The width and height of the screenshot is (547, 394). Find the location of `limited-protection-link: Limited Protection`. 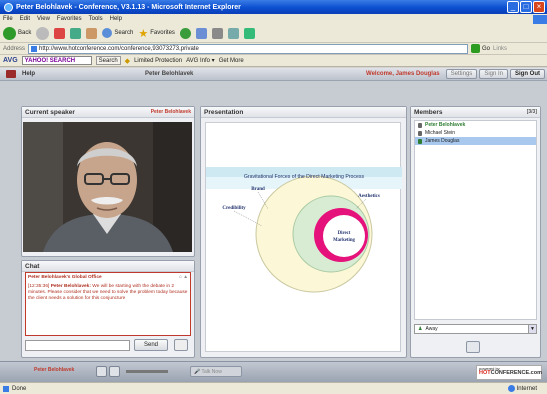

limited-protection-link: Limited Protection is located at coordinates (158, 61).